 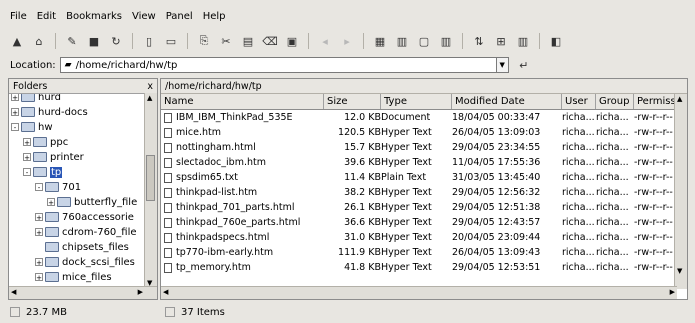 I want to click on bookmark-icon: ✎, so click(x=72, y=41).